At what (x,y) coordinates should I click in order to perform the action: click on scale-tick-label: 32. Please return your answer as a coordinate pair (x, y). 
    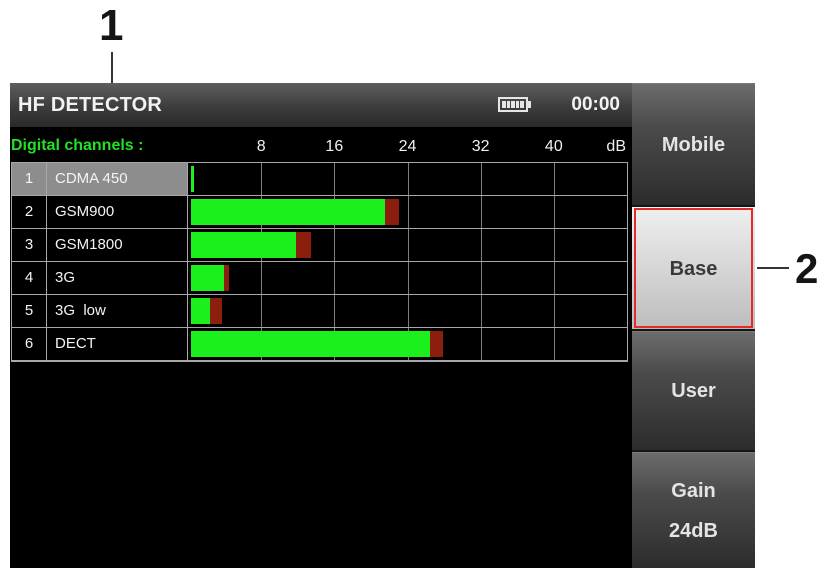
    Looking at the image, I should click on (480, 146).